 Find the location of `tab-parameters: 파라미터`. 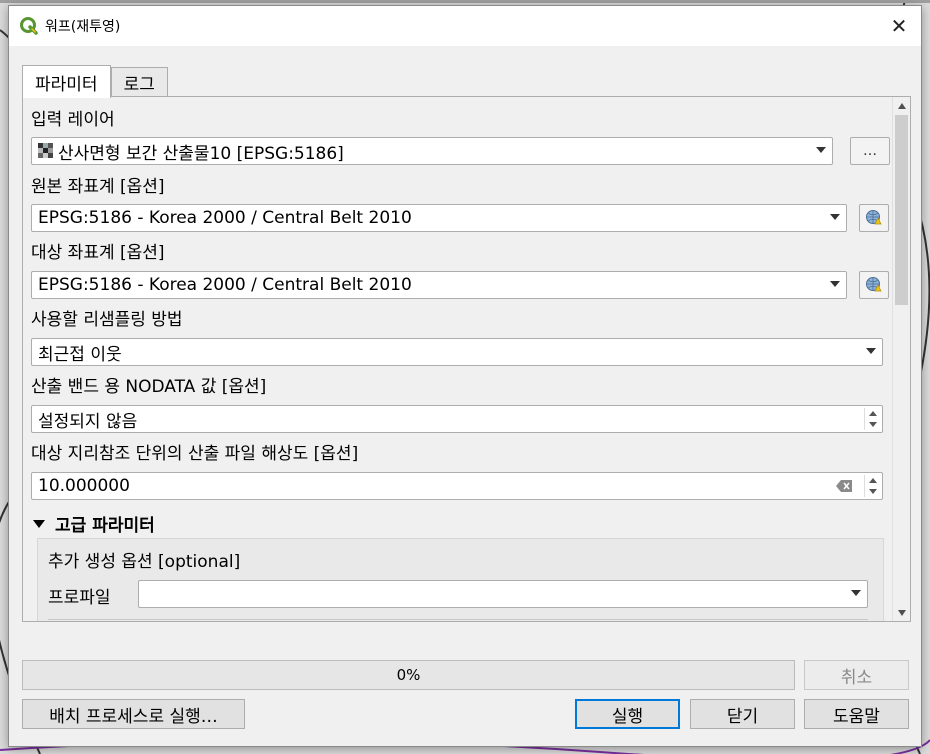

tab-parameters: 파라미터 is located at coordinates (66, 81).